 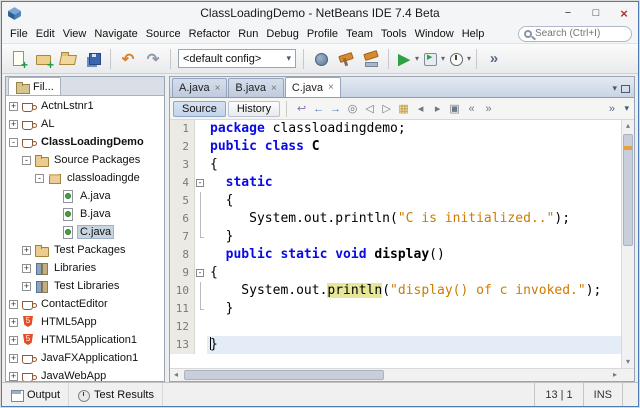 What do you see at coordinates (85, 196) in the screenshot?
I see `tree-item-a-java: A.java` at bounding box center [85, 196].